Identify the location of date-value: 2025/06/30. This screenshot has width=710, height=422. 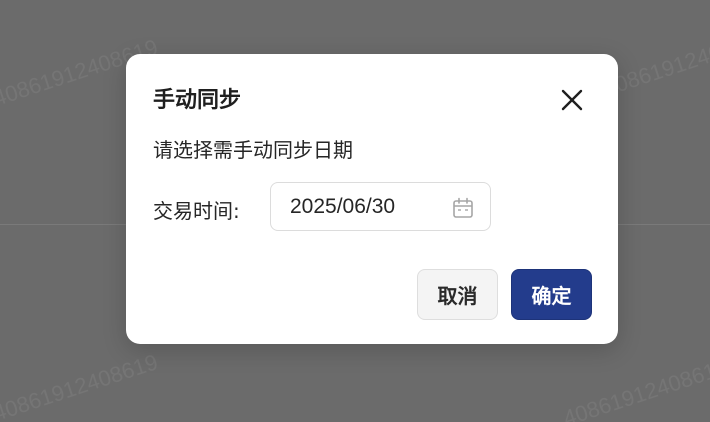
(343, 206).